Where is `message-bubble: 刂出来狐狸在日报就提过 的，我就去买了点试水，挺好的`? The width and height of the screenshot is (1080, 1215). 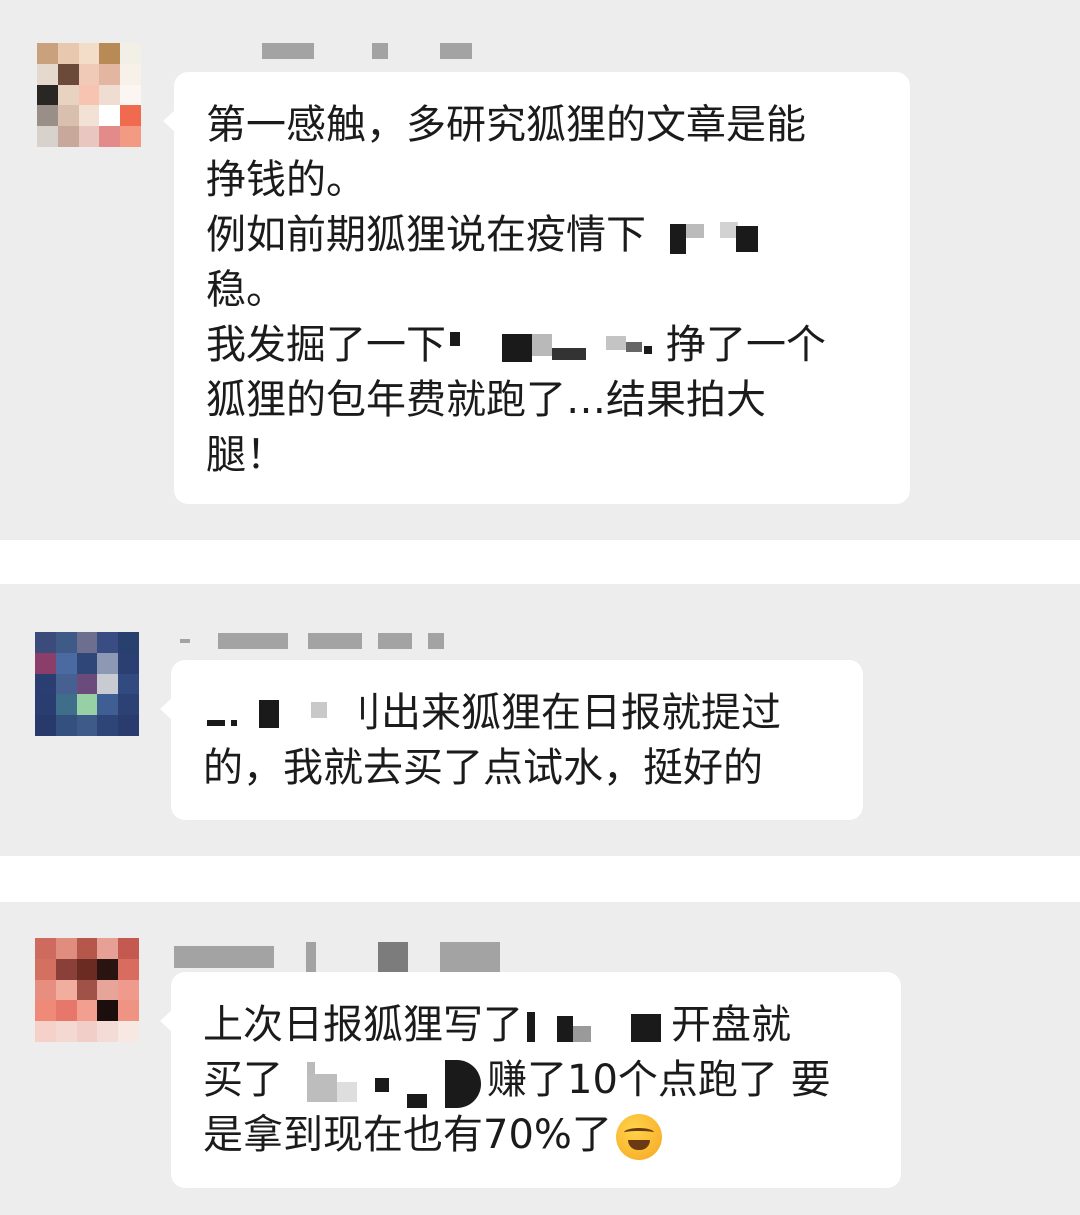
message-bubble: 刂出来狐狸在日报就提过 的，我就去买了点试水，挺好的 is located at coordinates (511, 740).